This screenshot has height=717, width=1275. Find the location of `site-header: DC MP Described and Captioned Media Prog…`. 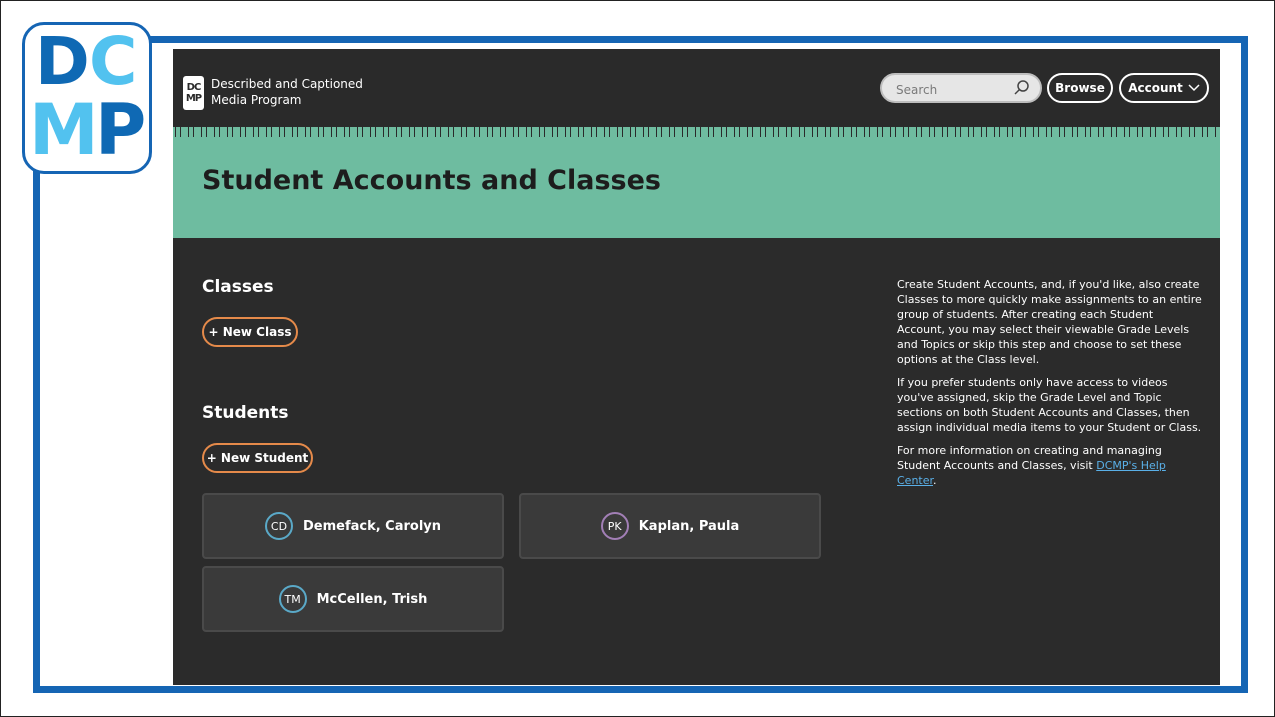

site-header: DC MP Described and Captioned Media Prog… is located at coordinates (696, 88).